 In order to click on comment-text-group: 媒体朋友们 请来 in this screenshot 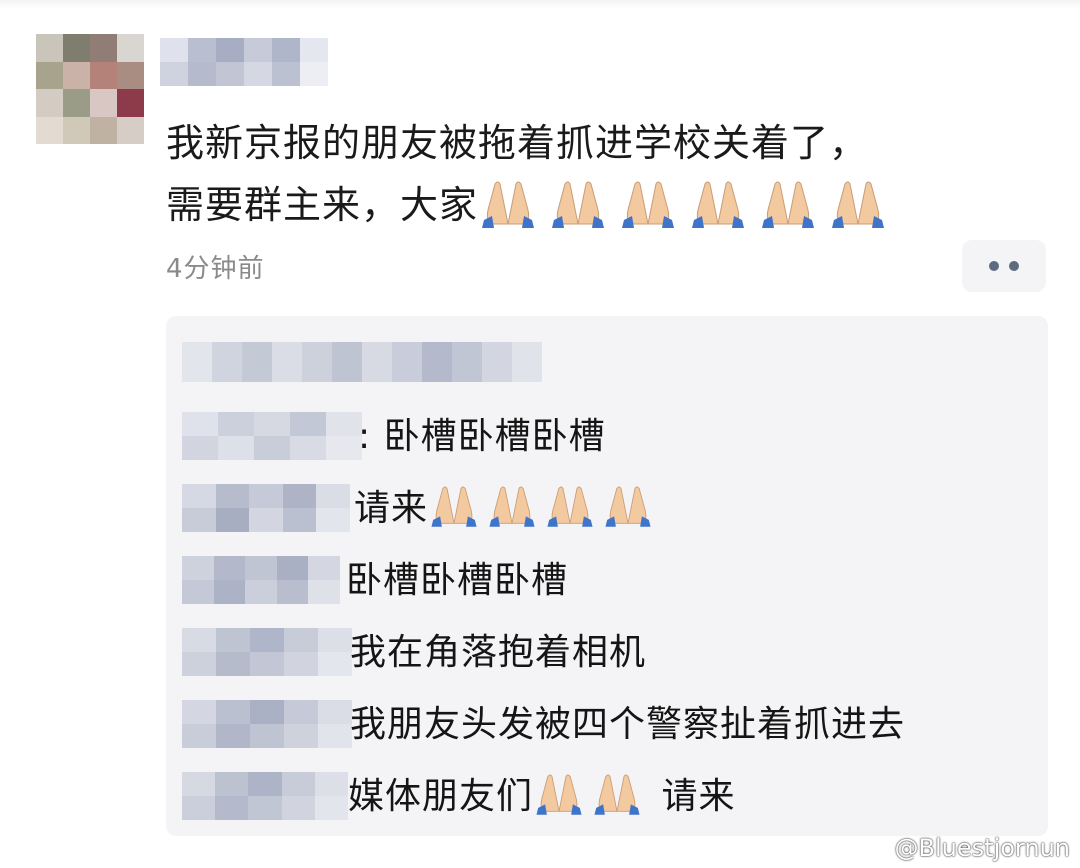, I will do `click(541, 797)`.